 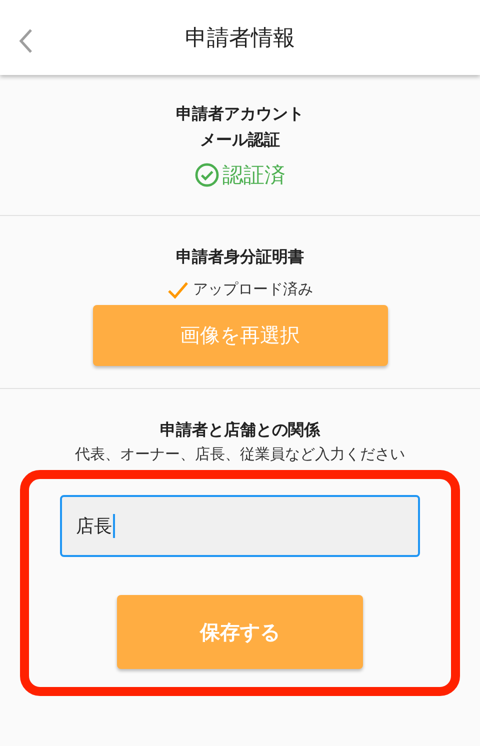 I want to click on check-circle-icon, so click(x=206, y=175).